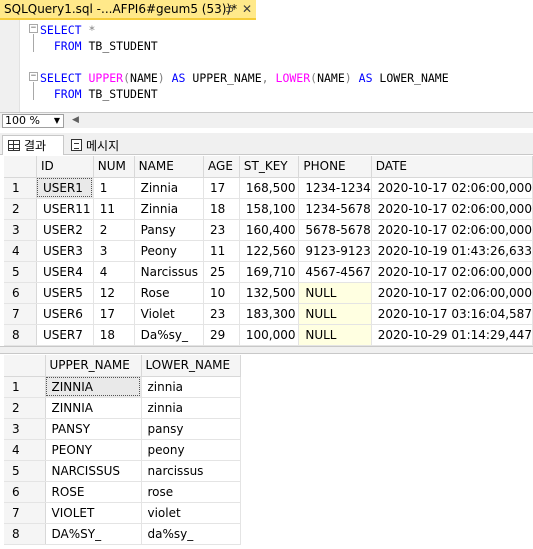 The height and width of the screenshot is (549, 533). Describe the element at coordinates (20, 209) in the screenshot. I see `row-number: 2` at that location.